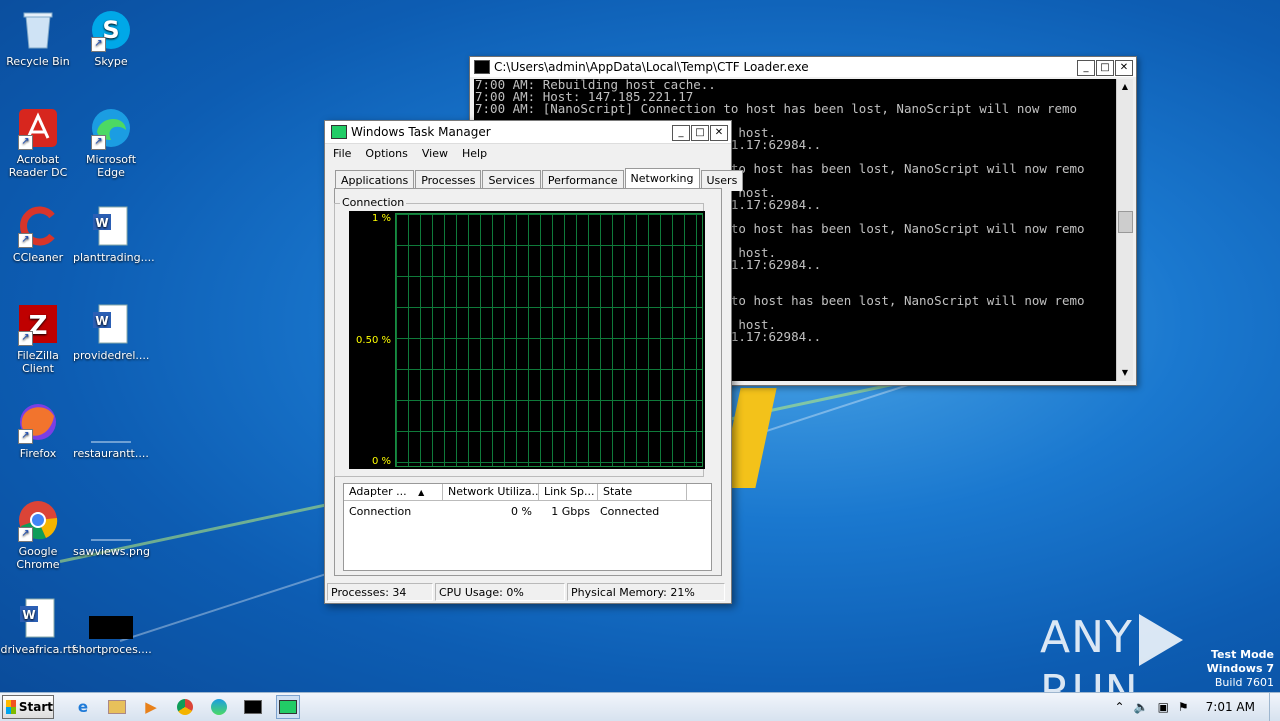 Image resolution: width=1280 pixels, height=721 pixels. Describe the element at coordinates (500, 592) in the screenshot. I see `status-cpu: CPU Usage: 0%` at that location.